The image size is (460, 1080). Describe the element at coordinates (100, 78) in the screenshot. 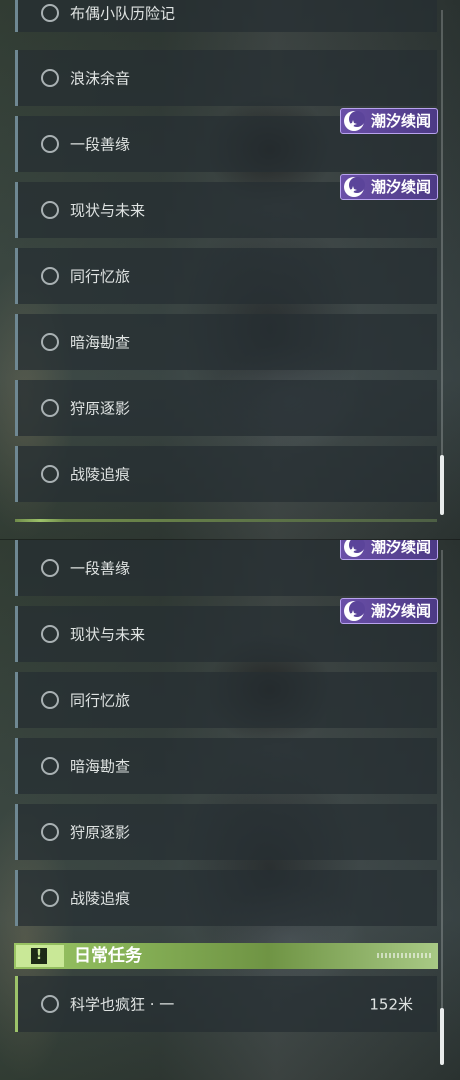

I see `quest-label: 浪沫余音` at that location.